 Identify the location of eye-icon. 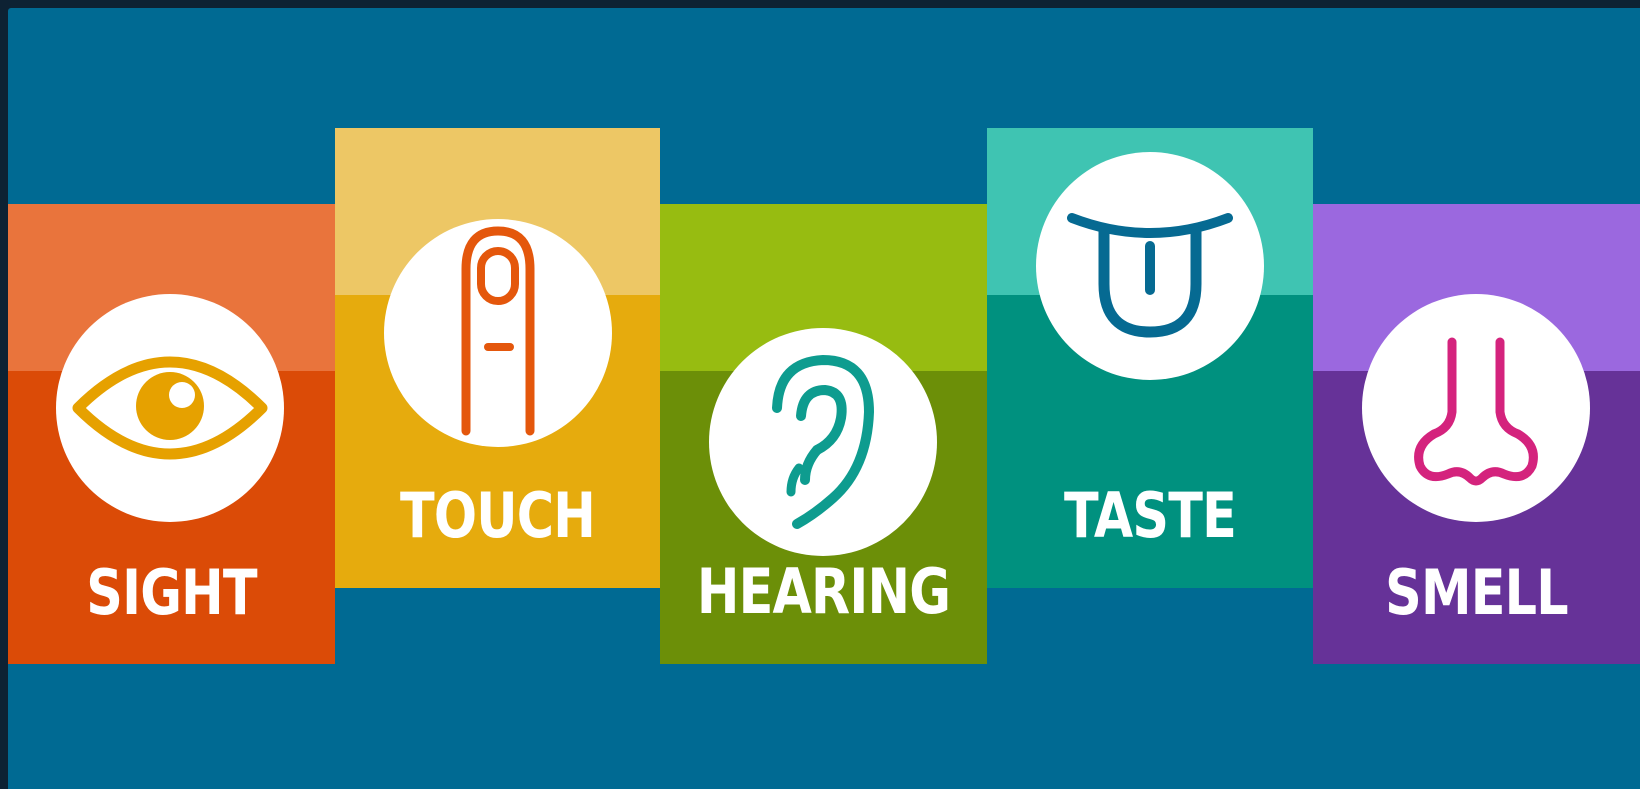
(170, 408).